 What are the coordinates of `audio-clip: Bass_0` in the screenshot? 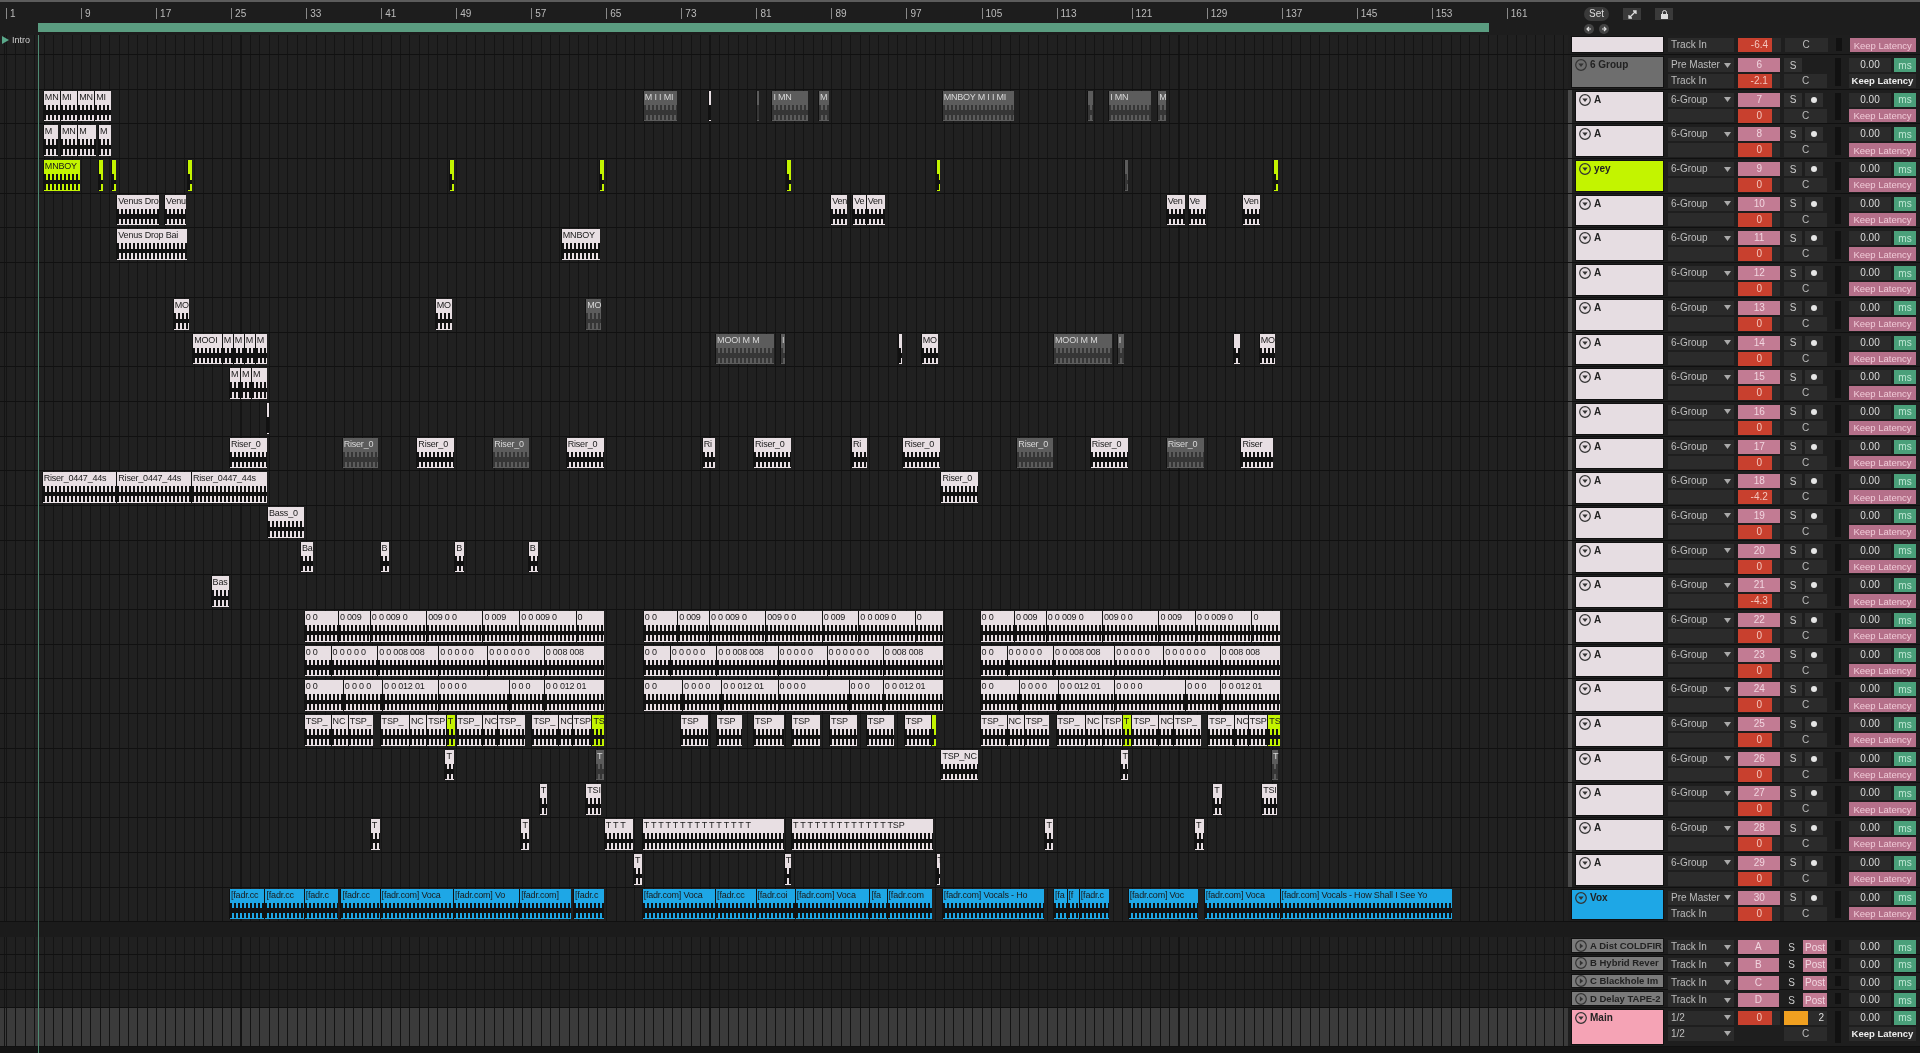 It's located at (285, 522).